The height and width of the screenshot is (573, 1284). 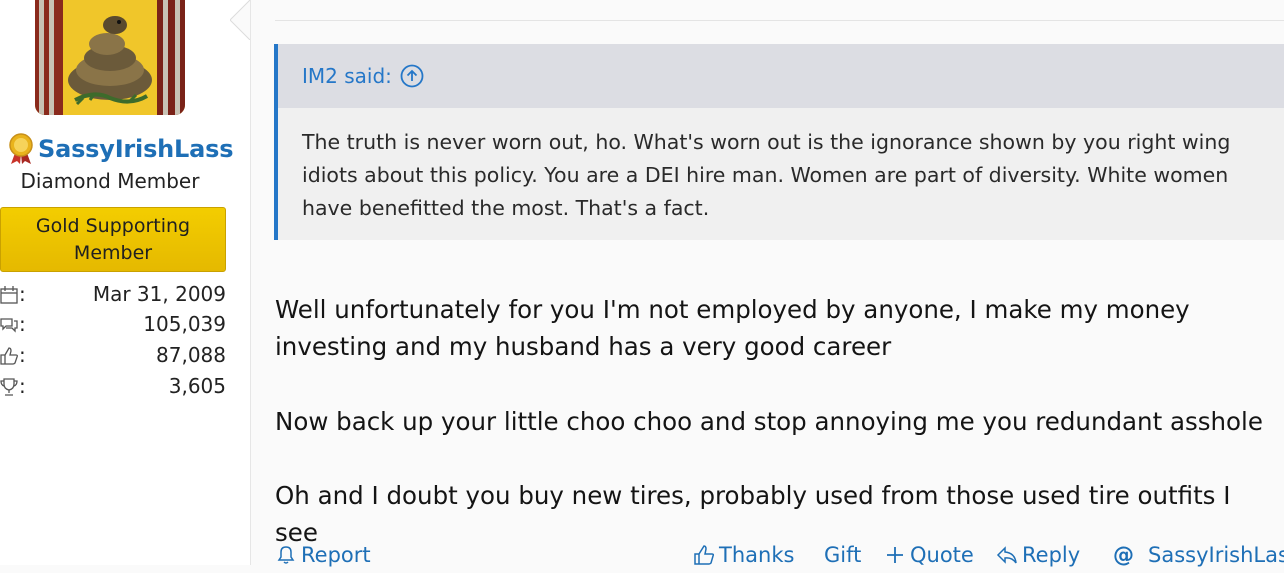 What do you see at coordinates (191, 355) in the screenshot?
I see `stat-value: 87,088` at bounding box center [191, 355].